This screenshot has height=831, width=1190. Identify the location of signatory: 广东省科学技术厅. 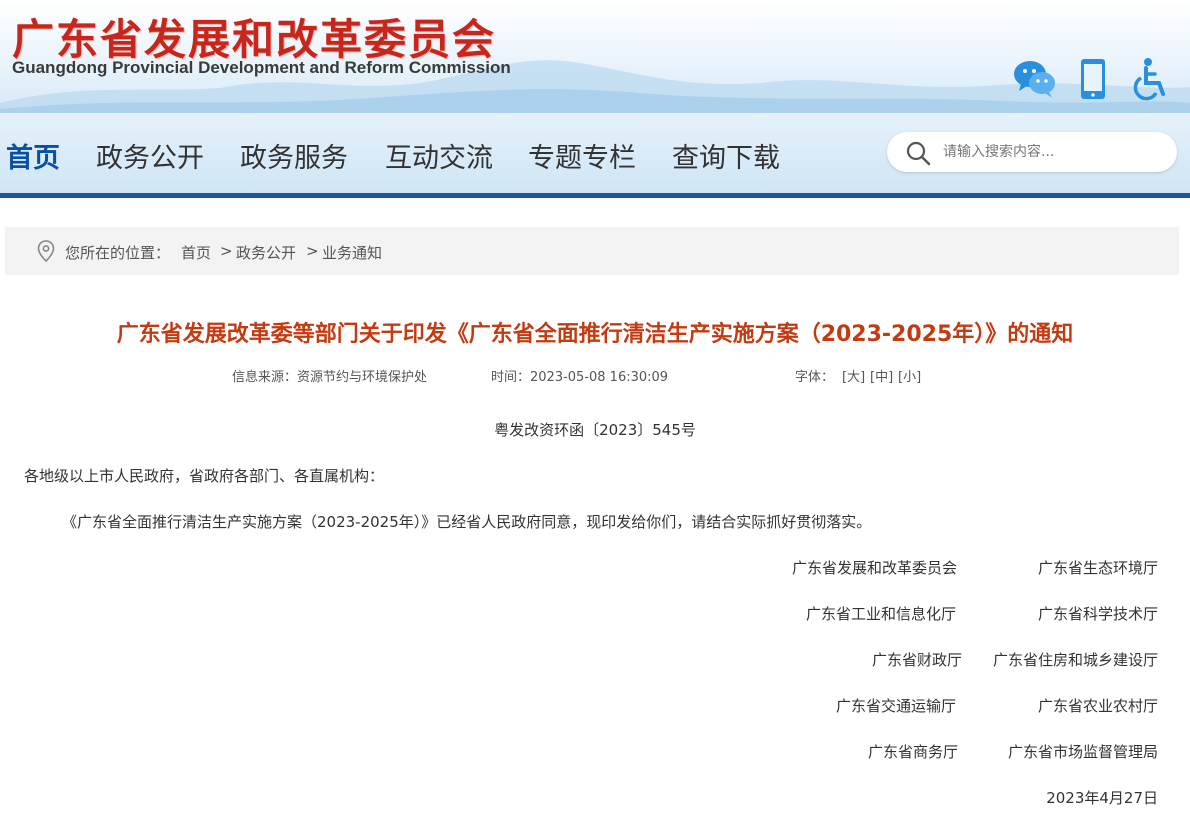
(1097, 614).